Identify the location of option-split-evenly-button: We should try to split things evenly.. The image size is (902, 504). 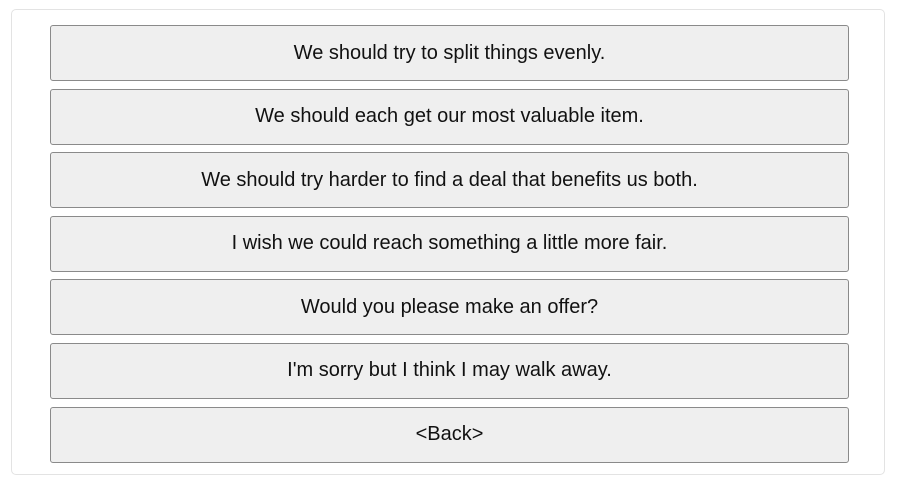
(449, 53).